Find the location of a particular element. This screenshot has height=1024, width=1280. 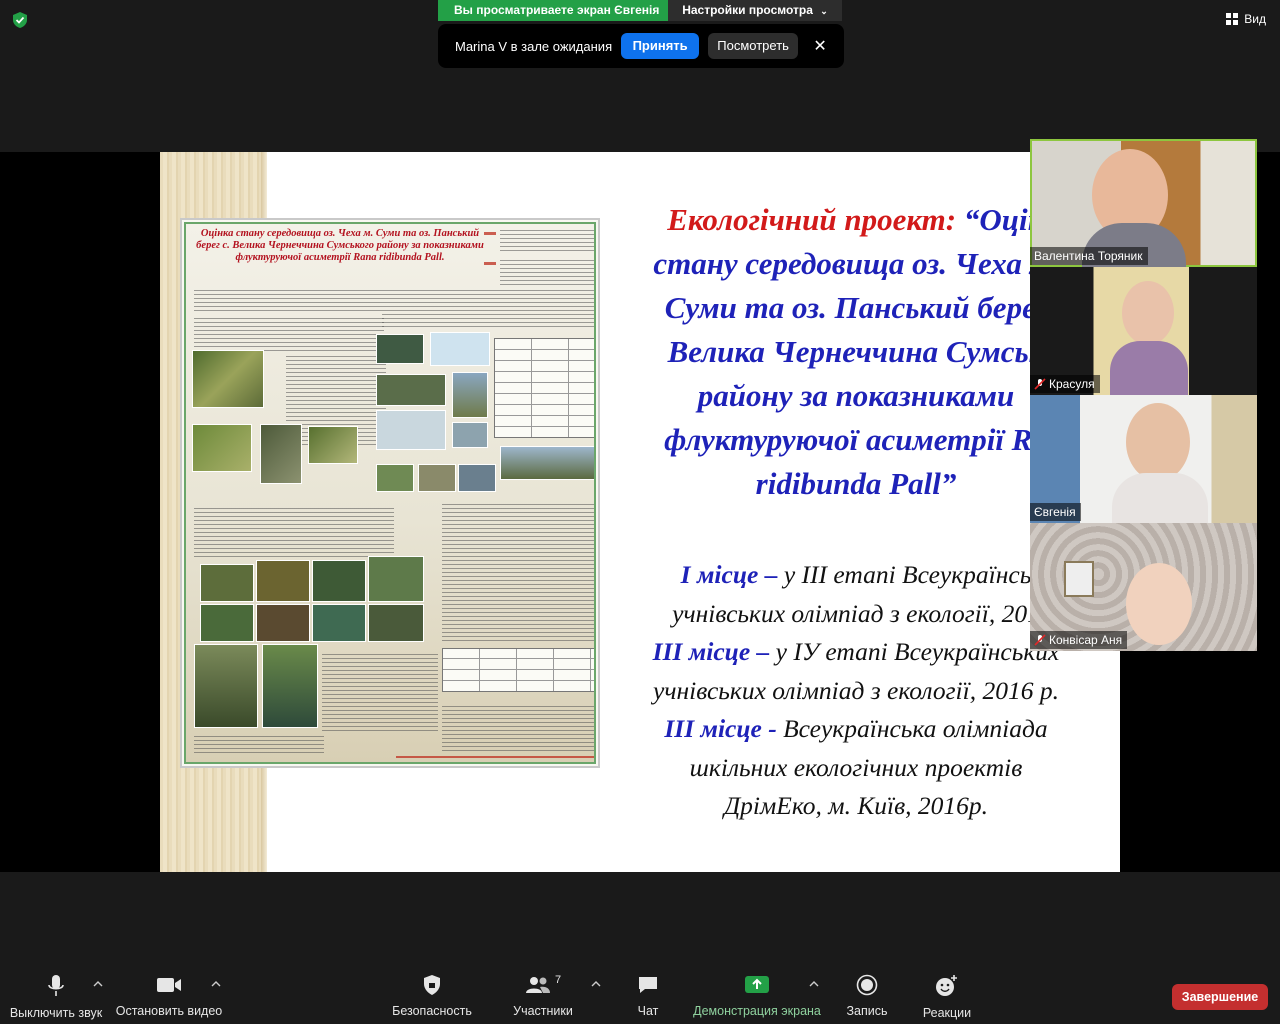

smiley-add-icon is located at coordinates (946, 985).